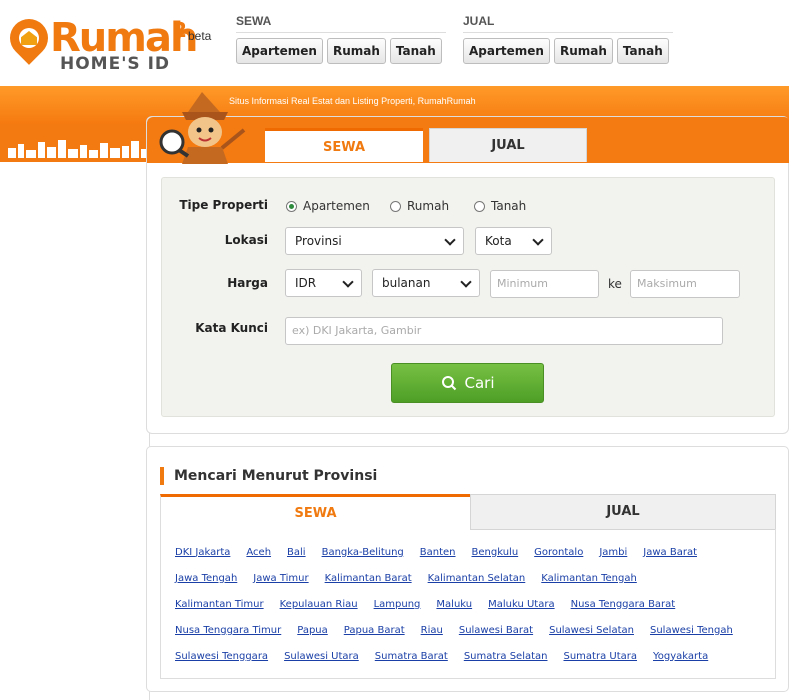  Describe the element at coordinates (544, 284) in the screenshot. I see `harga-minimum-input: Minimum` at that location.